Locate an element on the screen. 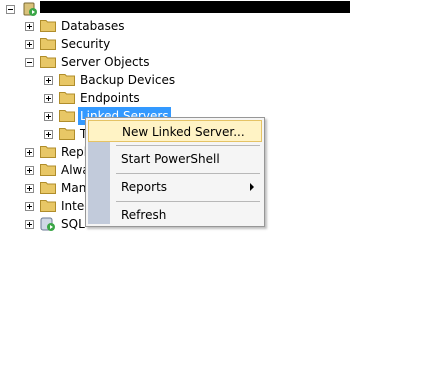  menu-item-label: Refresh is located at coordinates (144, 215).